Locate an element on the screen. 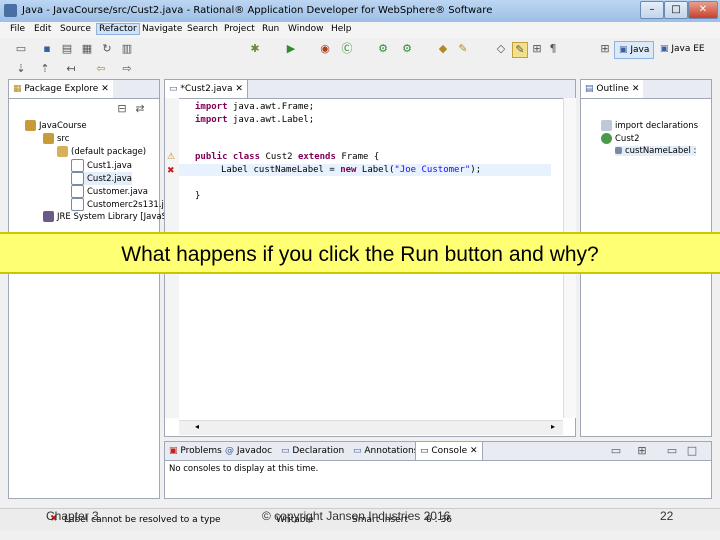 The width and height of the screenshot is (720, 540). outline-item-imports: import declarations is located at coordinates (649, 125).